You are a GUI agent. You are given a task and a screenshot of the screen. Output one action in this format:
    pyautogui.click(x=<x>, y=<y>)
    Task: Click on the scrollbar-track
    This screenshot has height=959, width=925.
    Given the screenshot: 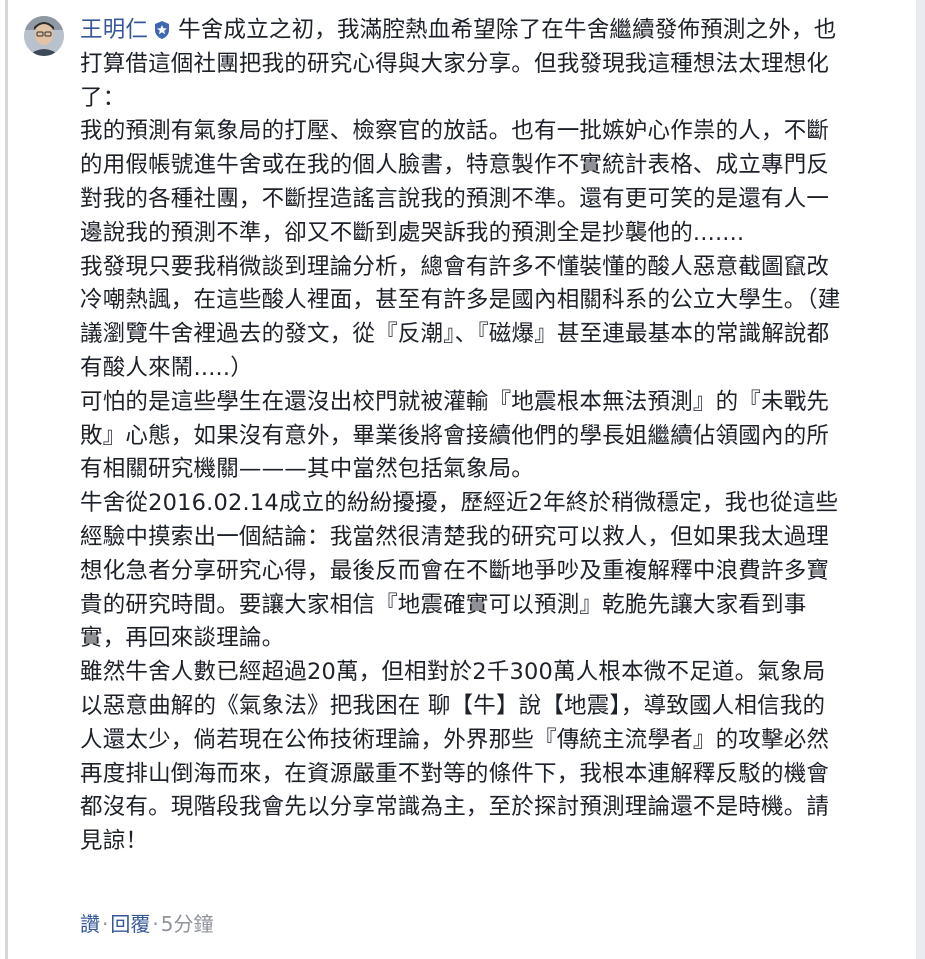 What is the action you would take?
    pyautogui.click(x=920, y=479)
    